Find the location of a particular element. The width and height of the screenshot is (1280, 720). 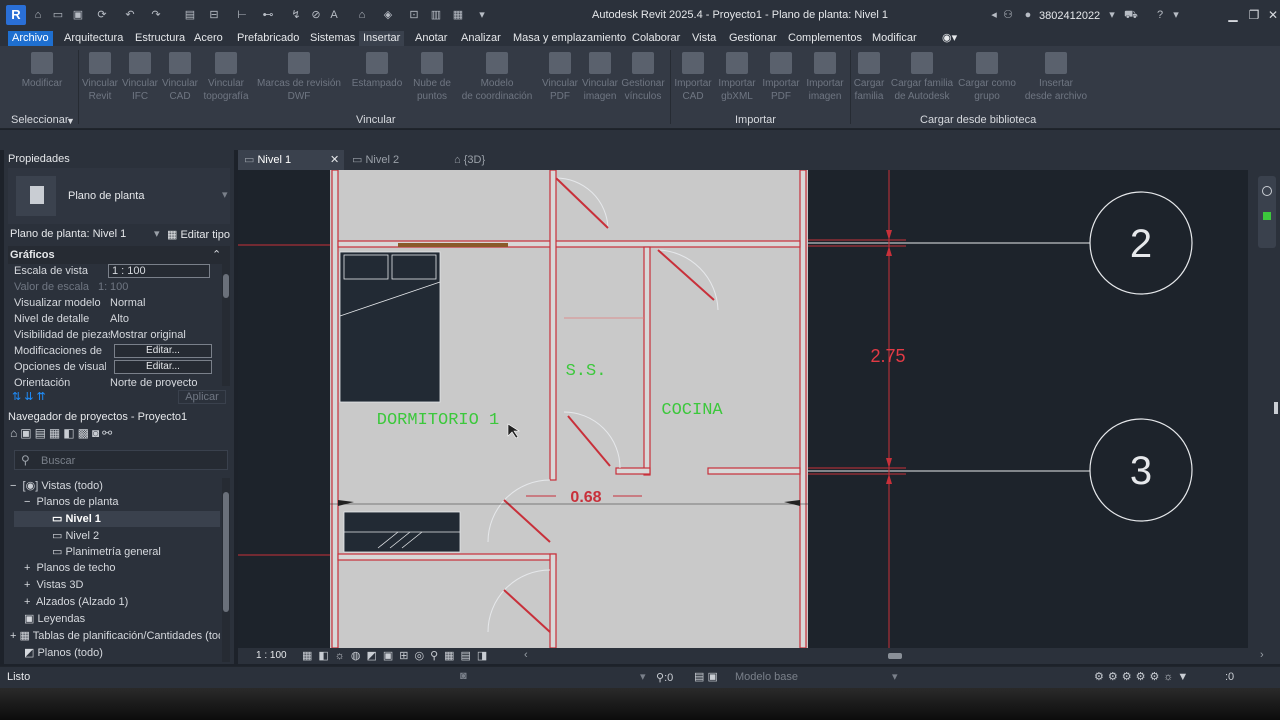

manage-links-tool: Gestionar vínculos is located at coordinates (643, 77).